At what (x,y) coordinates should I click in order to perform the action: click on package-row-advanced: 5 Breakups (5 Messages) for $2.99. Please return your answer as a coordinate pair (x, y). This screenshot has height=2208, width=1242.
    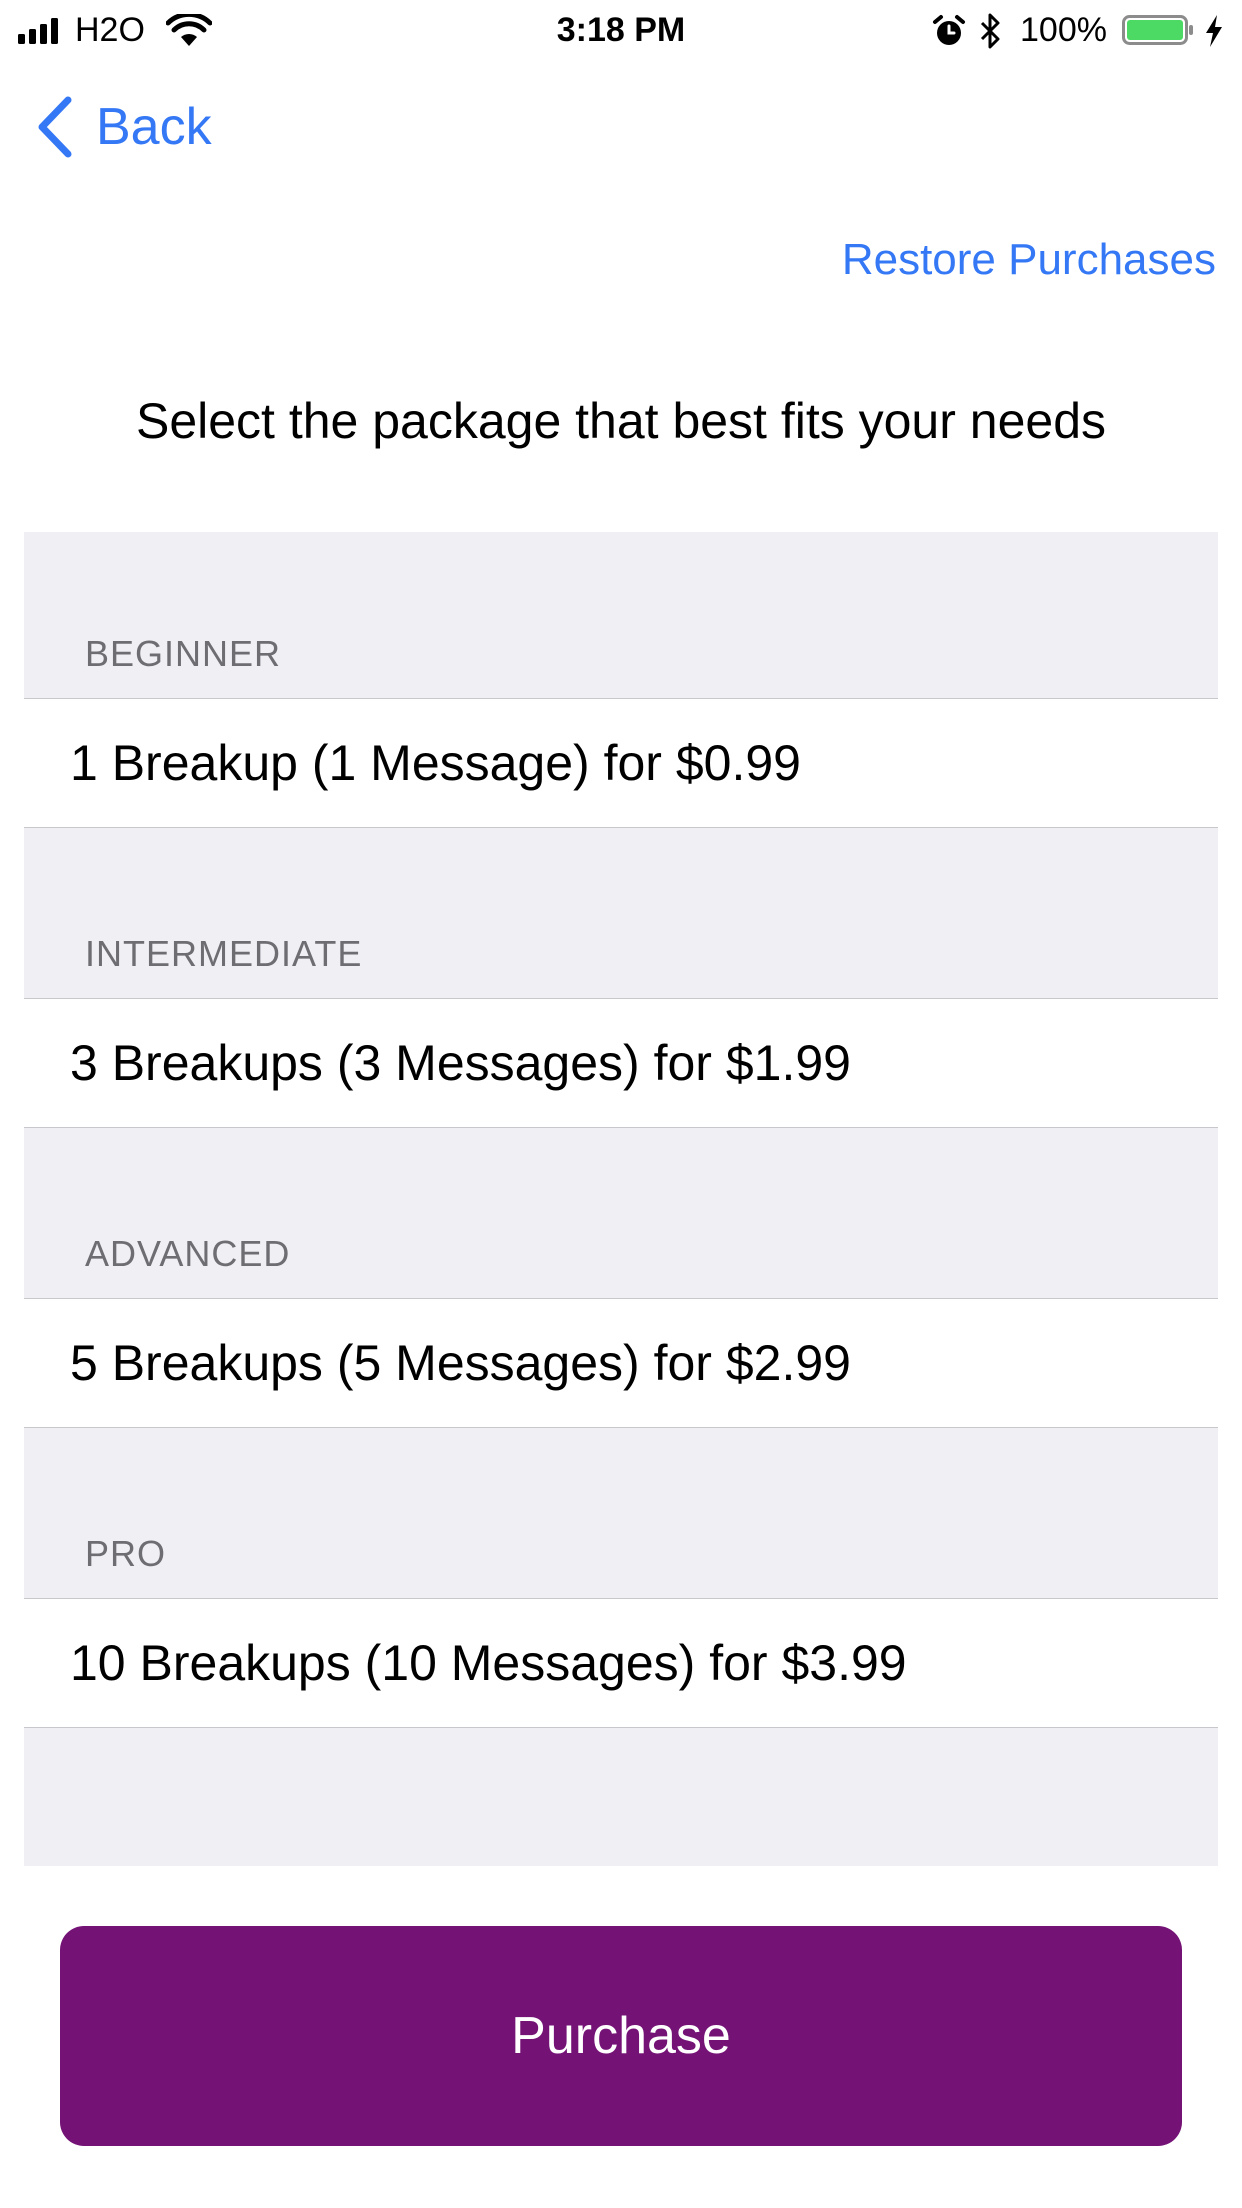
    Looking at the image, I should click on (621, 1363).